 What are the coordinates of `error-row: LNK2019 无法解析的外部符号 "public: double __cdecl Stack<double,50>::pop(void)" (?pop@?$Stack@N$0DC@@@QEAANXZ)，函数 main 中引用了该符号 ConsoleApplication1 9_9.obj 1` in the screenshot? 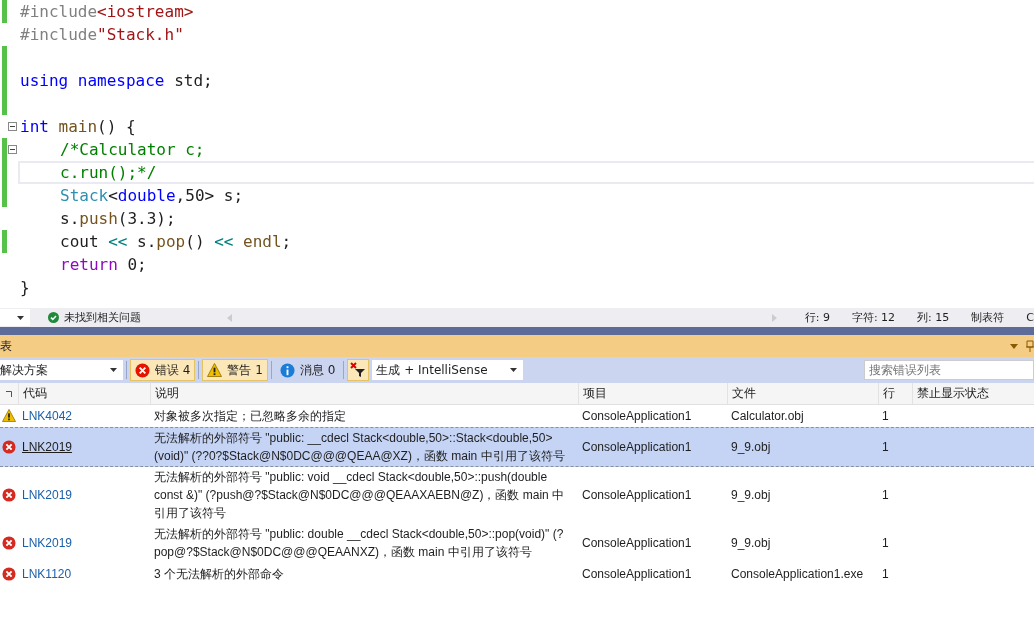 It's located at (517, 543).